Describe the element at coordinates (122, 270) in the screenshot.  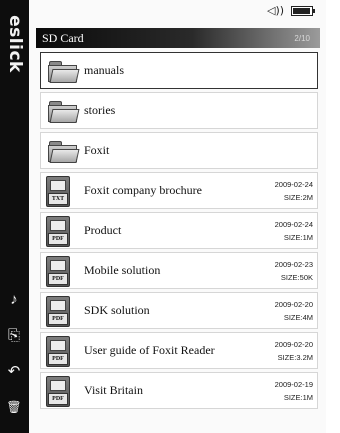
I see `item-name: Mobile solution` at that location.